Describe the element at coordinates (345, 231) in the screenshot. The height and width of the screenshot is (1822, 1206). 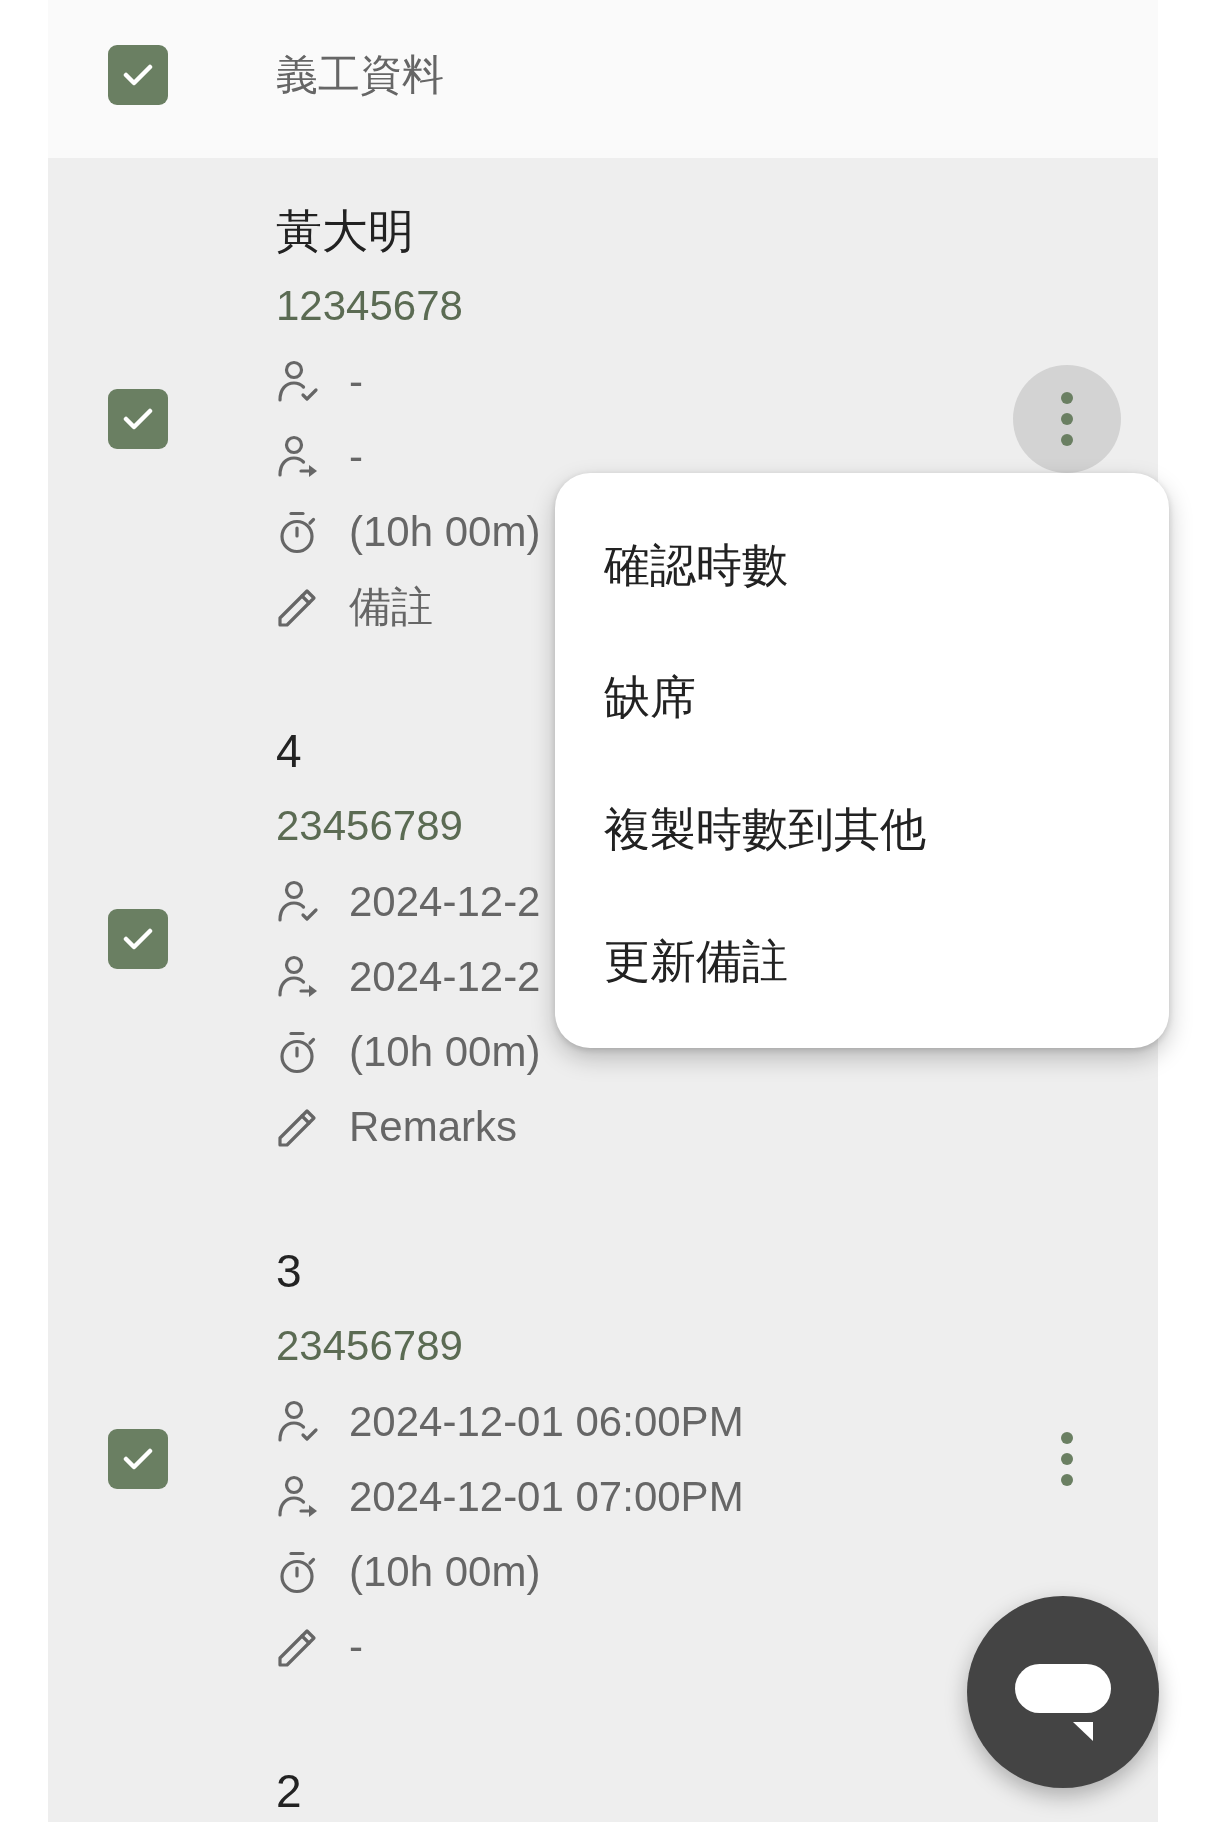
I see `volunteer-name: 黃大明` at that location.